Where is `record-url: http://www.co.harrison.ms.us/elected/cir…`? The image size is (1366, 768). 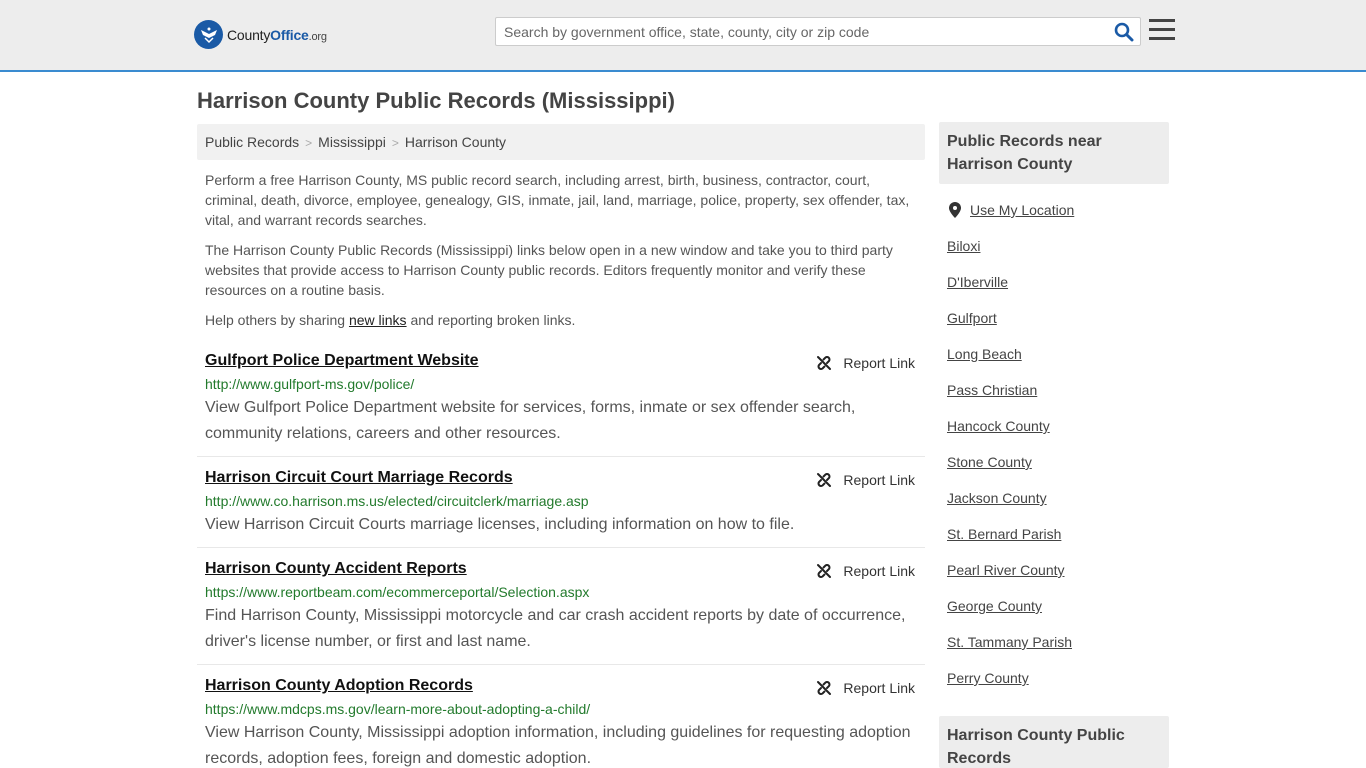
record-url: http://www.co.harrison.ms.us/elected/cir… is located at coordinates (561, 501).